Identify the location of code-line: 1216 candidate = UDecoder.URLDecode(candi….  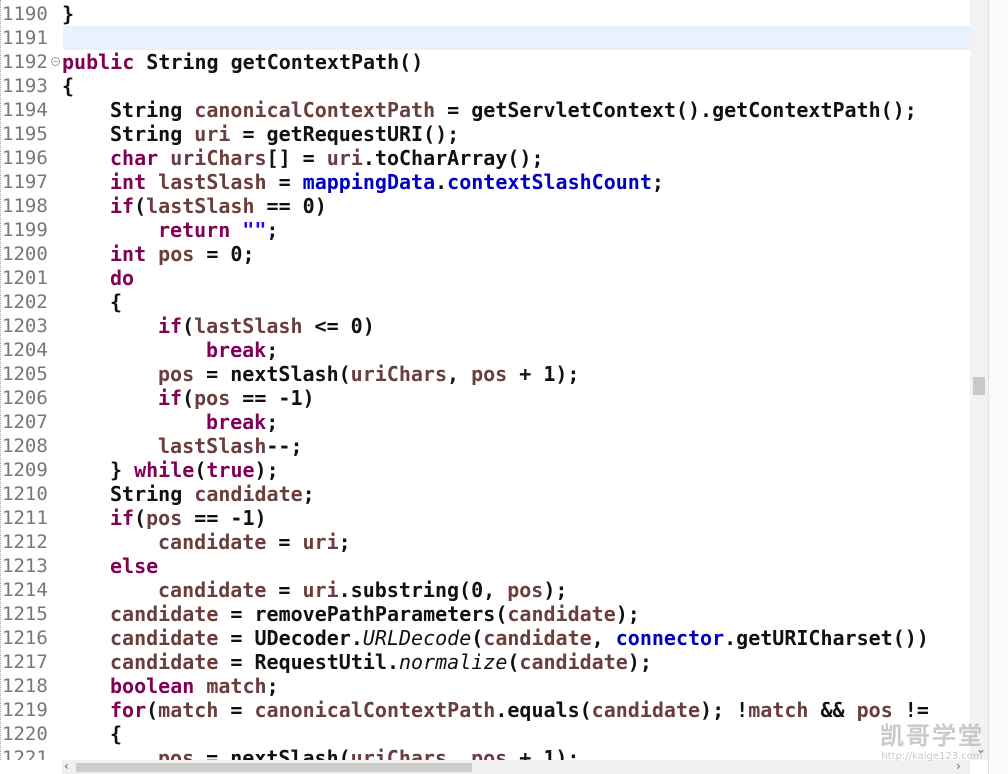
(486, 638).